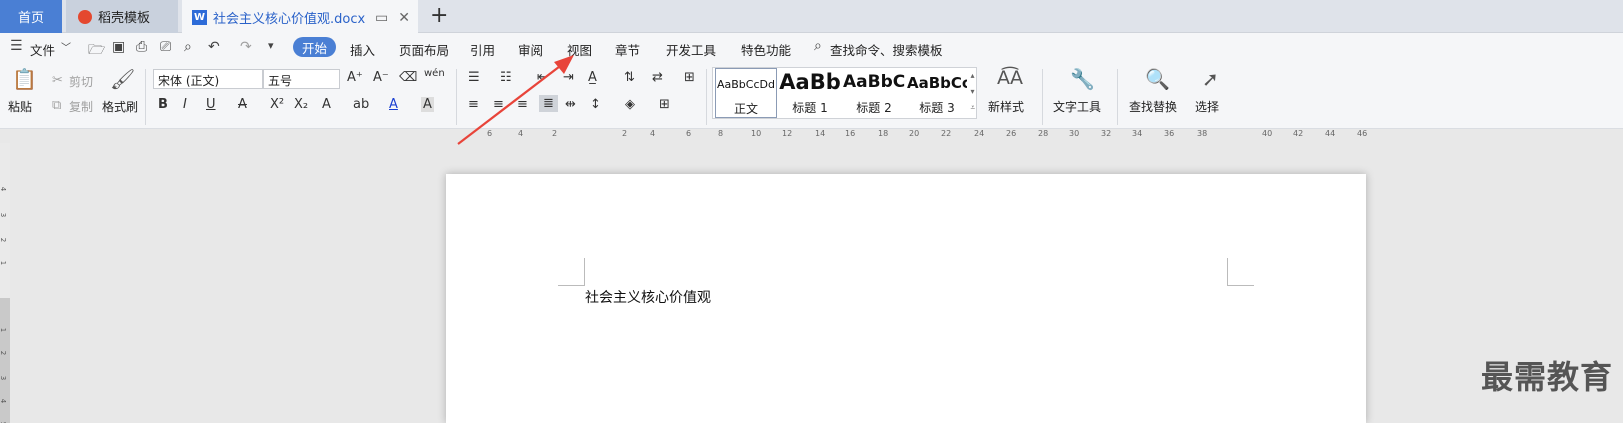 Image resolution: width=1623 pixels, height=423 pixels. What do you see at coordinates (1011, 133) in the screenshot?
I see `ruler-tick-label: 26` at bounding box center [1011, 133].